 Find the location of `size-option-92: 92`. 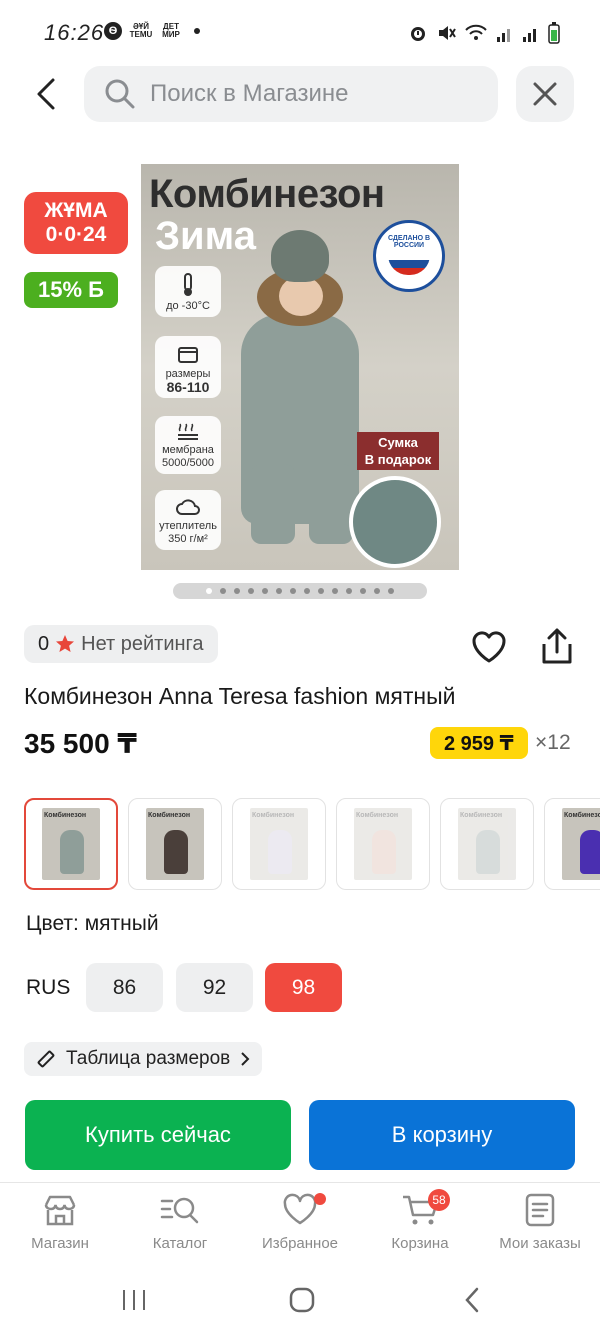

size-option-92: 92 is located at coordinates (214, 987).